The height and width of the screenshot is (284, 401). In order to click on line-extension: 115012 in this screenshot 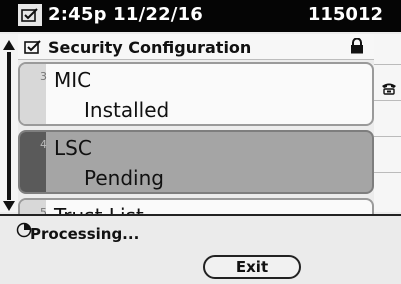, I will do `click(345, 14)`.